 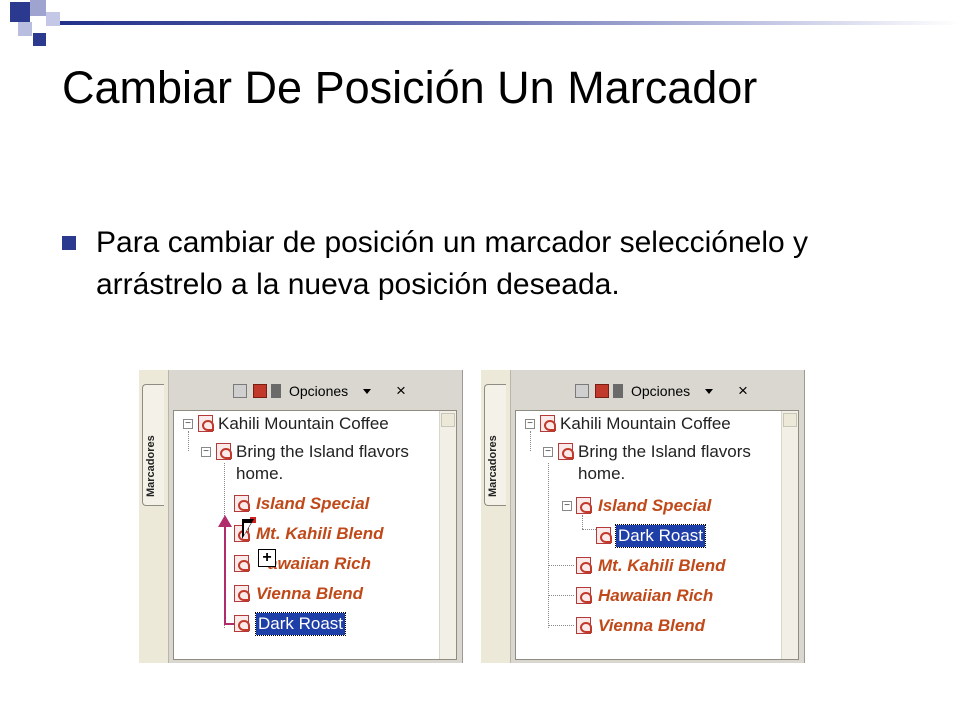 I want to click on drag-arrow, so click(x=225, y=574).